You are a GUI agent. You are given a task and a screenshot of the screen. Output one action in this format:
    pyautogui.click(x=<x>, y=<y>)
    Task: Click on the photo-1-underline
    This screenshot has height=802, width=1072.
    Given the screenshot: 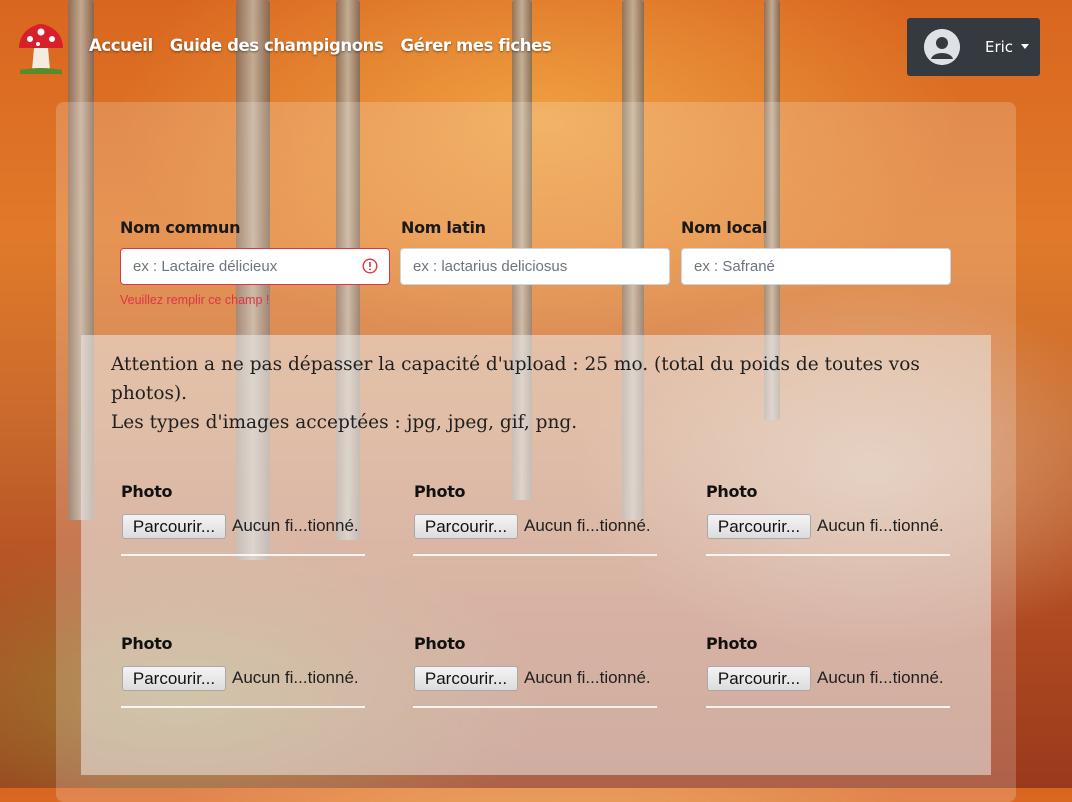 What is the action you would take?
    pyautogui.click(x=243, y=555)
    